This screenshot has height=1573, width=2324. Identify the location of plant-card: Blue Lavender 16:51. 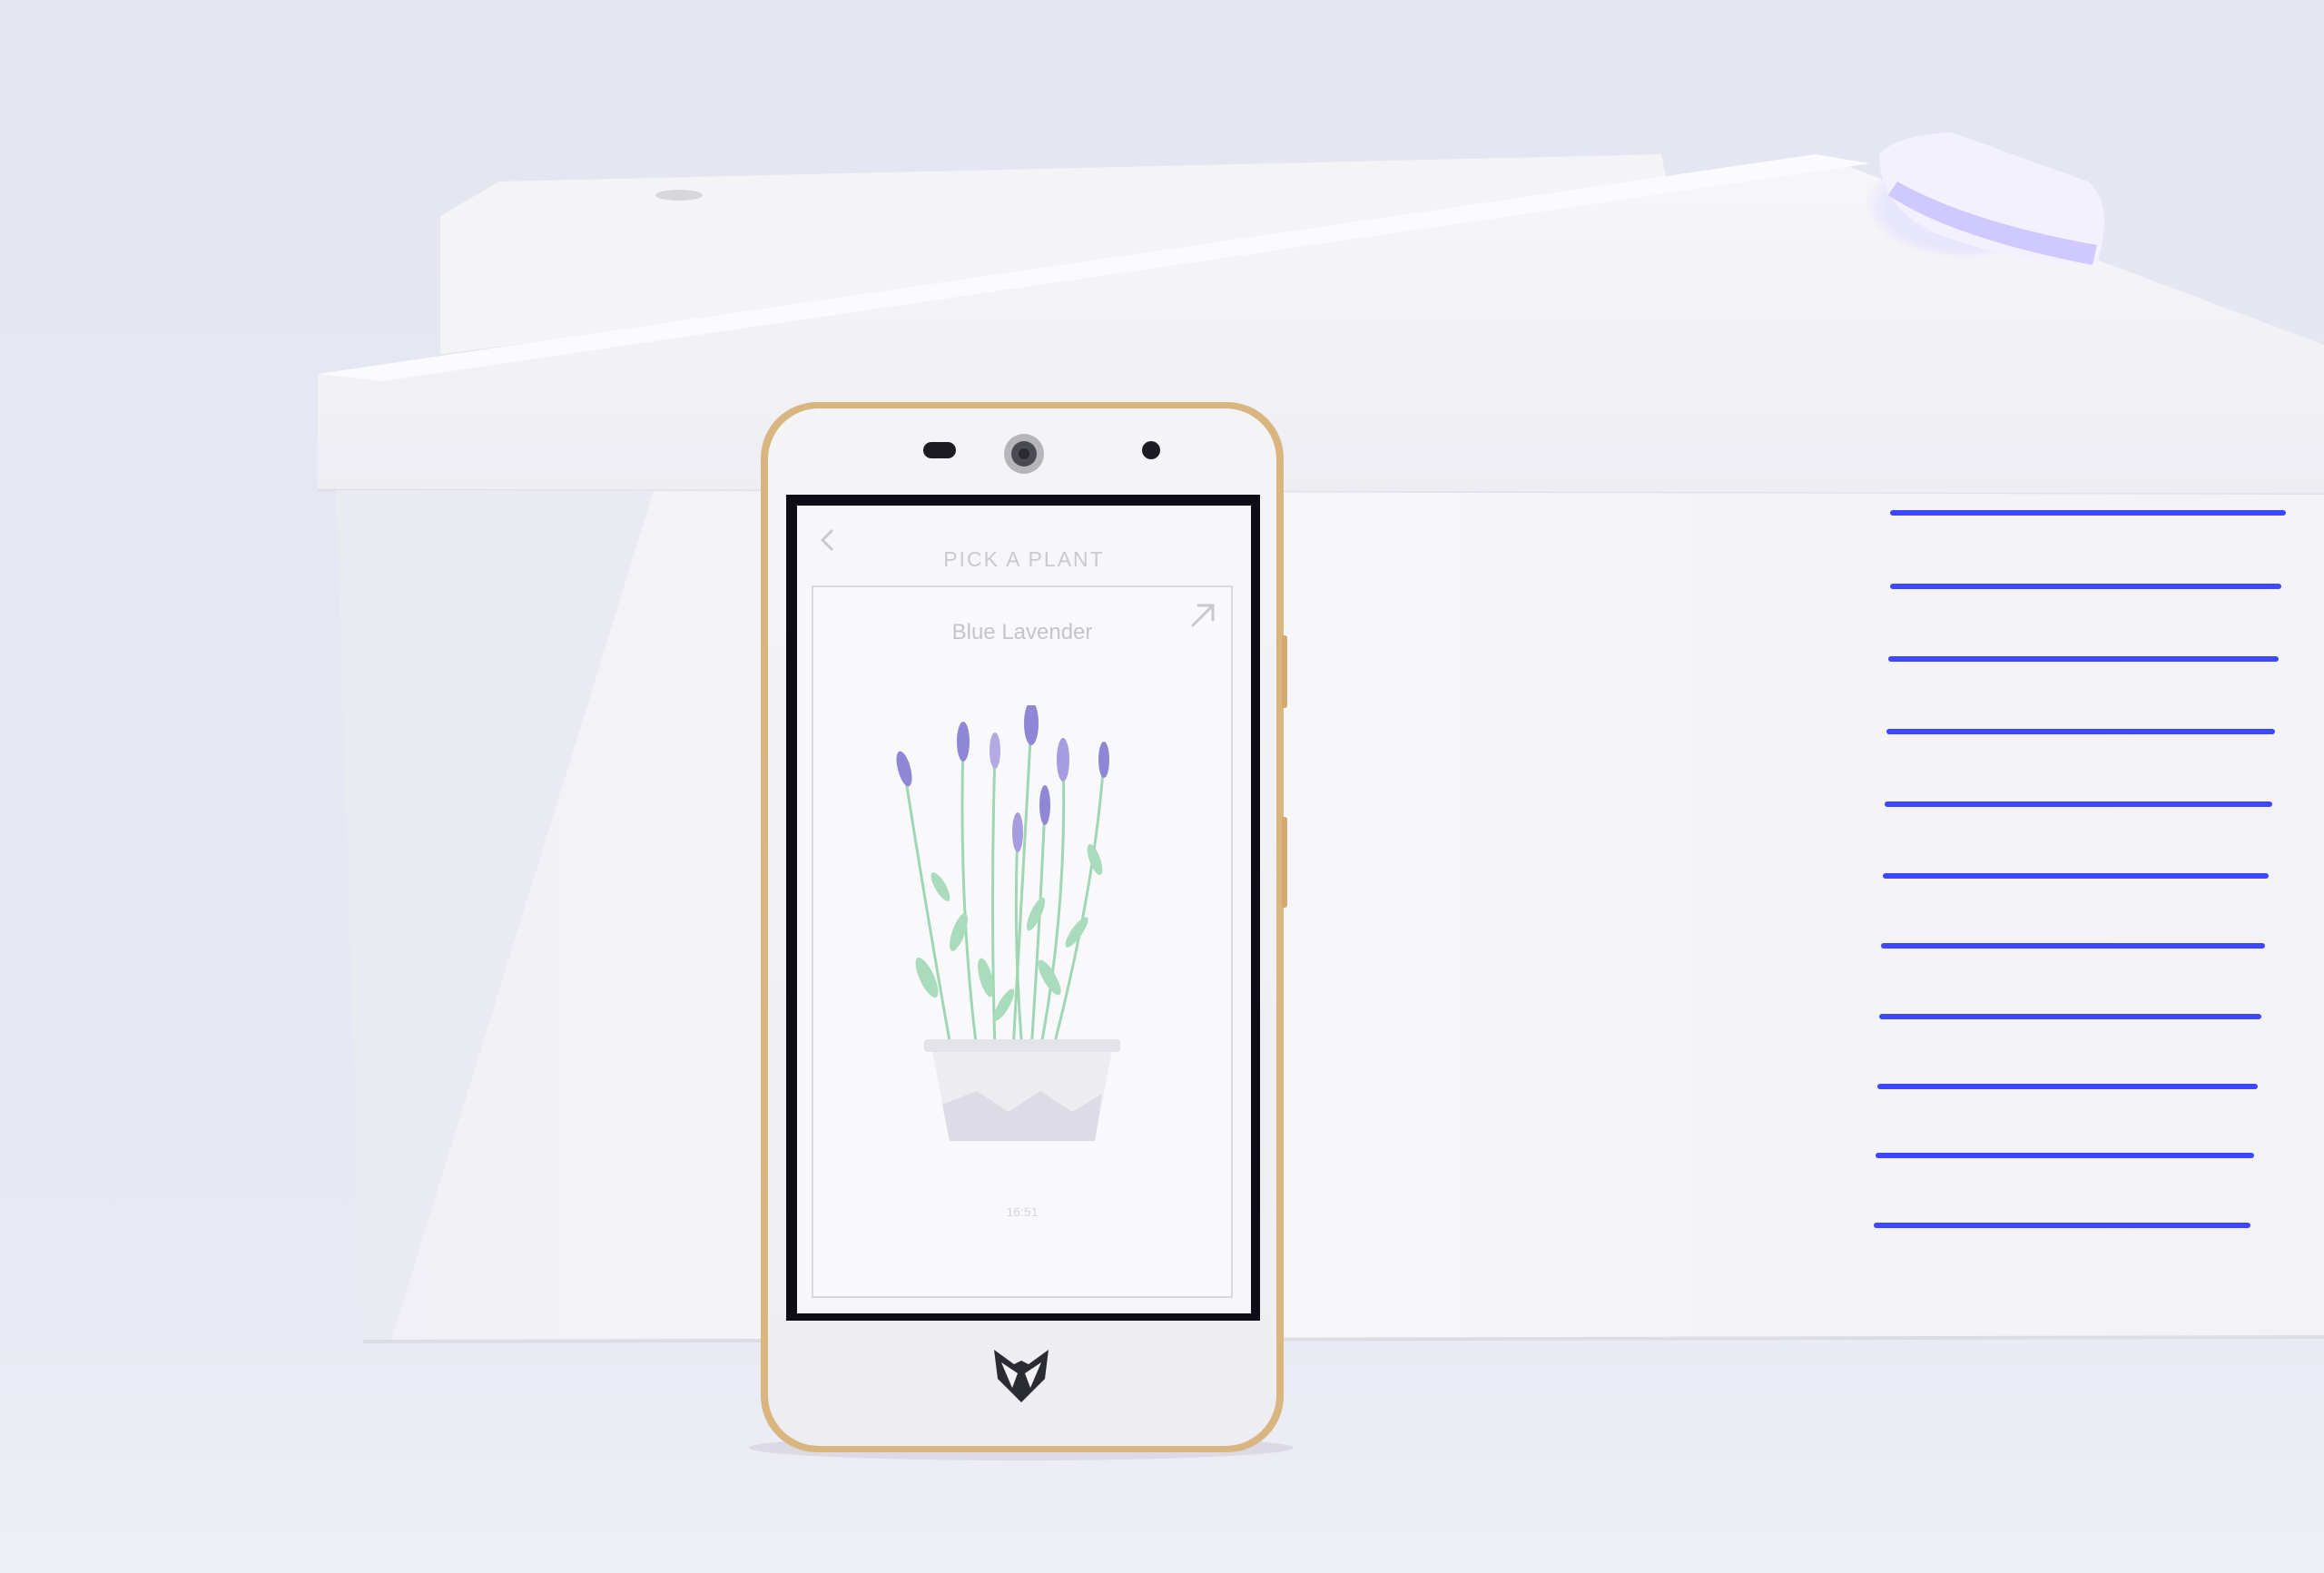
(1022, 942).